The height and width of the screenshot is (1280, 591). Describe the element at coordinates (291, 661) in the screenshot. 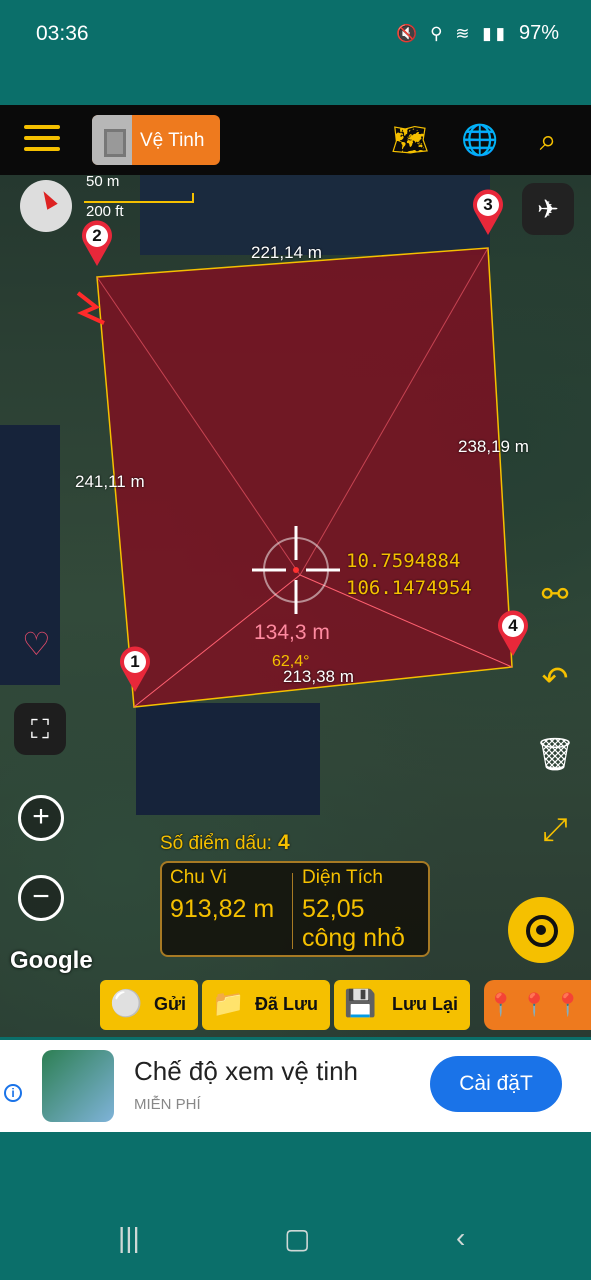

I see `center-angle: 62,4°` at that location.